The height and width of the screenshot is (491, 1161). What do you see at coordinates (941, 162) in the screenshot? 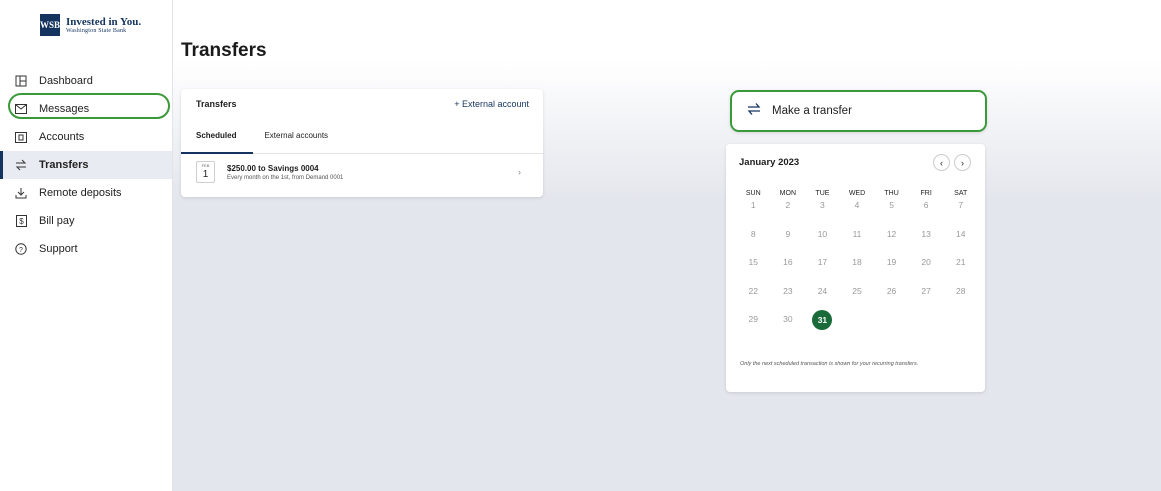
I see `chevron-left-icon: ‹` at bounding box center [941, 162].